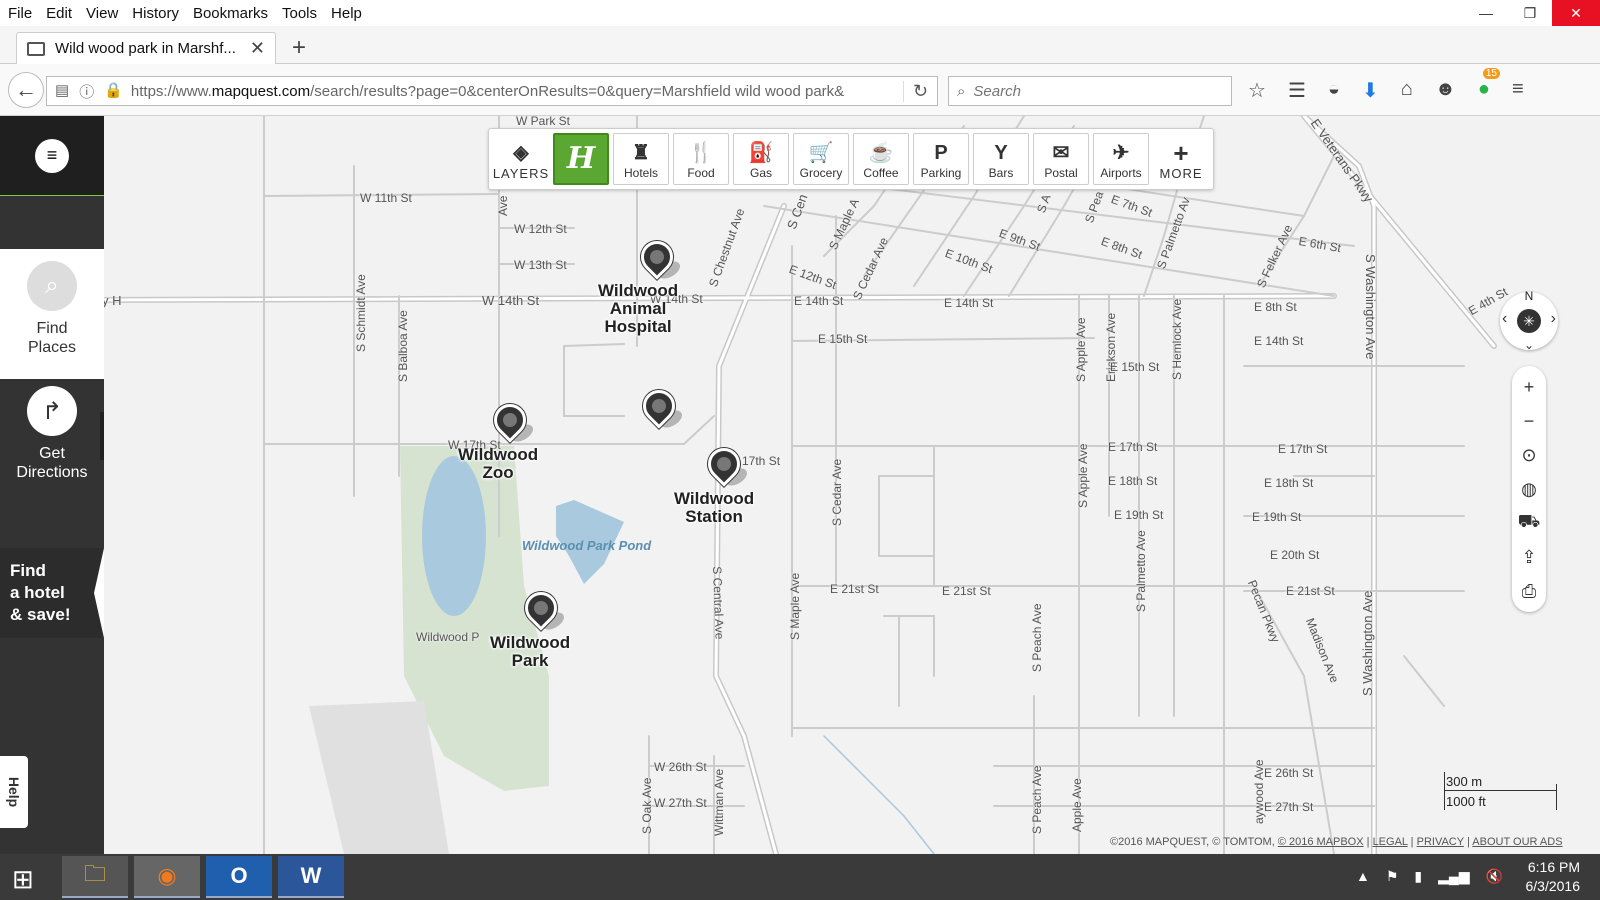 This screenshot has height=900, width=1600. What do you see at coordinates (20, 13) in the screenshot?
I see `menu-file: File` at bounding box center [20, 13].